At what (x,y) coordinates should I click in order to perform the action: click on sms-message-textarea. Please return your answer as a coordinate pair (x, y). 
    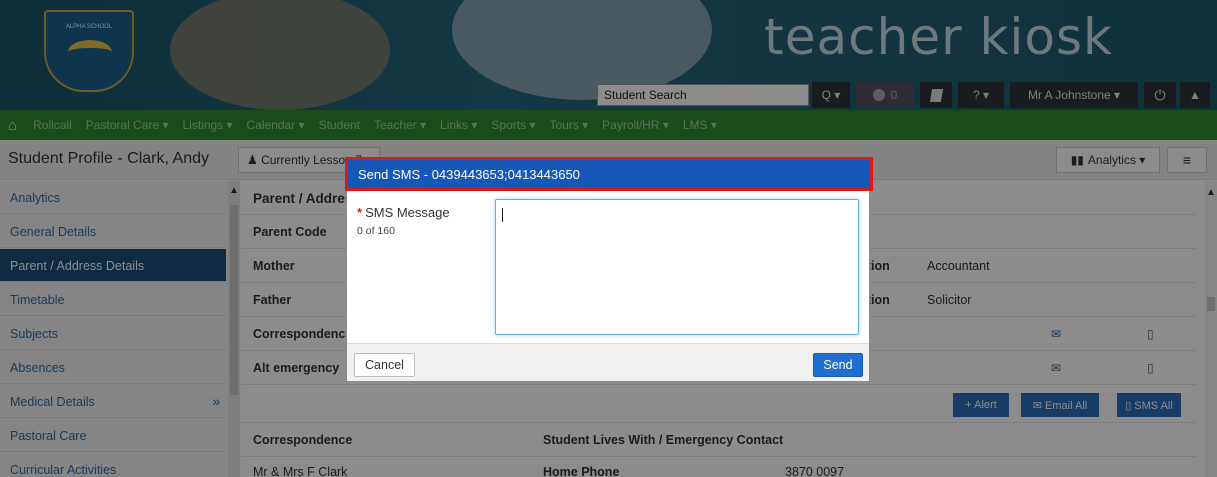
    Looking at the image, I should click on (677, 267).